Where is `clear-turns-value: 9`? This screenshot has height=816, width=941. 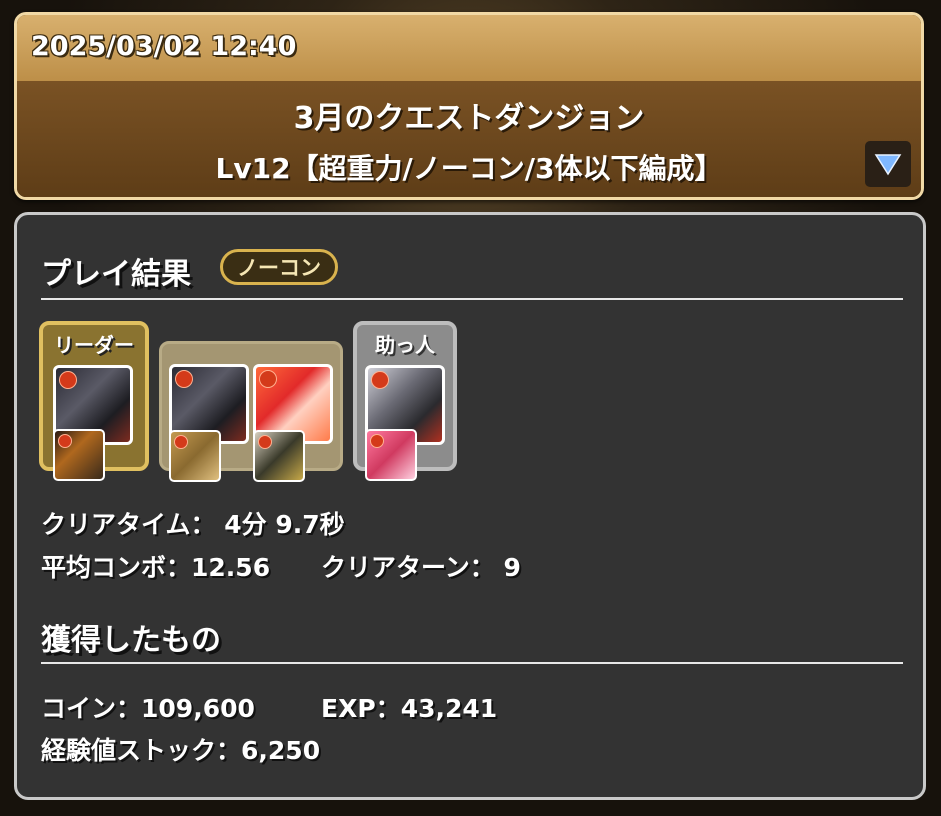 clear-turns-value: 9 is located at coordinates (512, 567).